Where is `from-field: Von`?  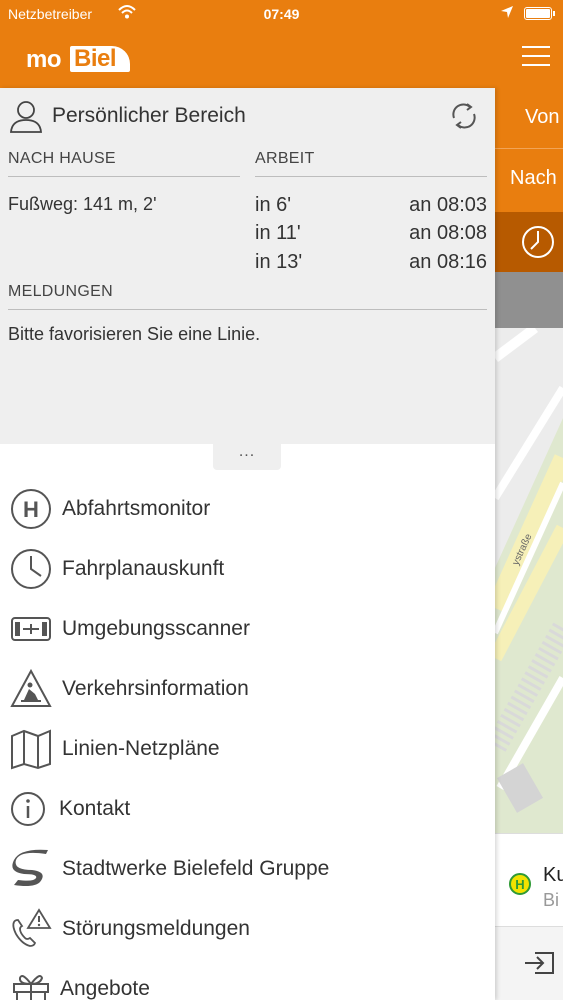
from-field: Von is located at coordinates (529, 118).